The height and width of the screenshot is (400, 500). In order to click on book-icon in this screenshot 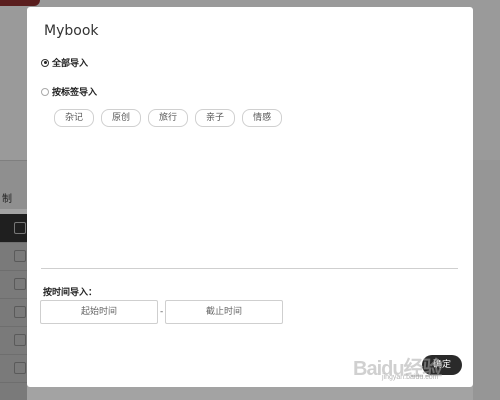, I will do `click(20, 256)`.